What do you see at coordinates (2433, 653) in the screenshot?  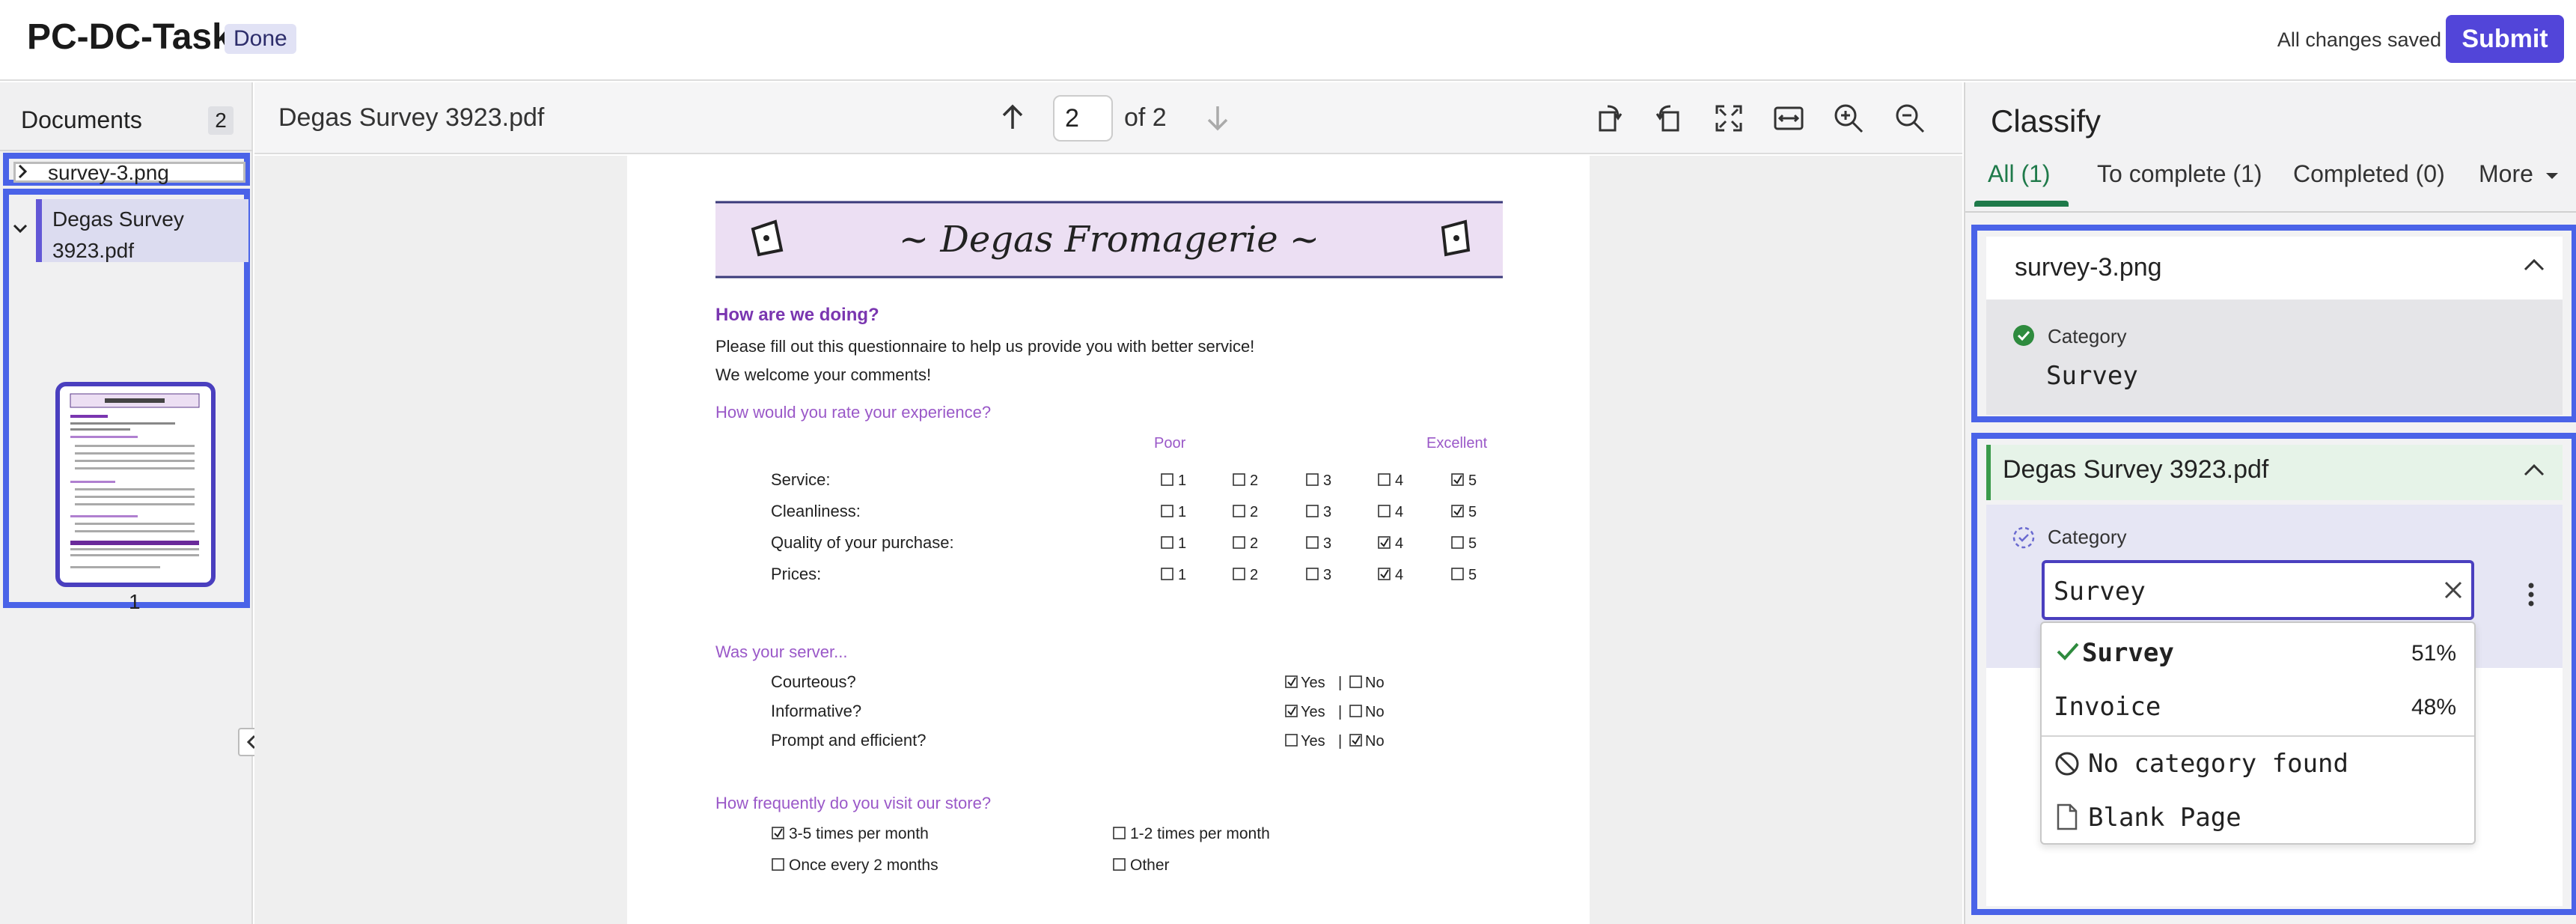 I see `option-confidence: 51%` at bounding box center [2433, 653].